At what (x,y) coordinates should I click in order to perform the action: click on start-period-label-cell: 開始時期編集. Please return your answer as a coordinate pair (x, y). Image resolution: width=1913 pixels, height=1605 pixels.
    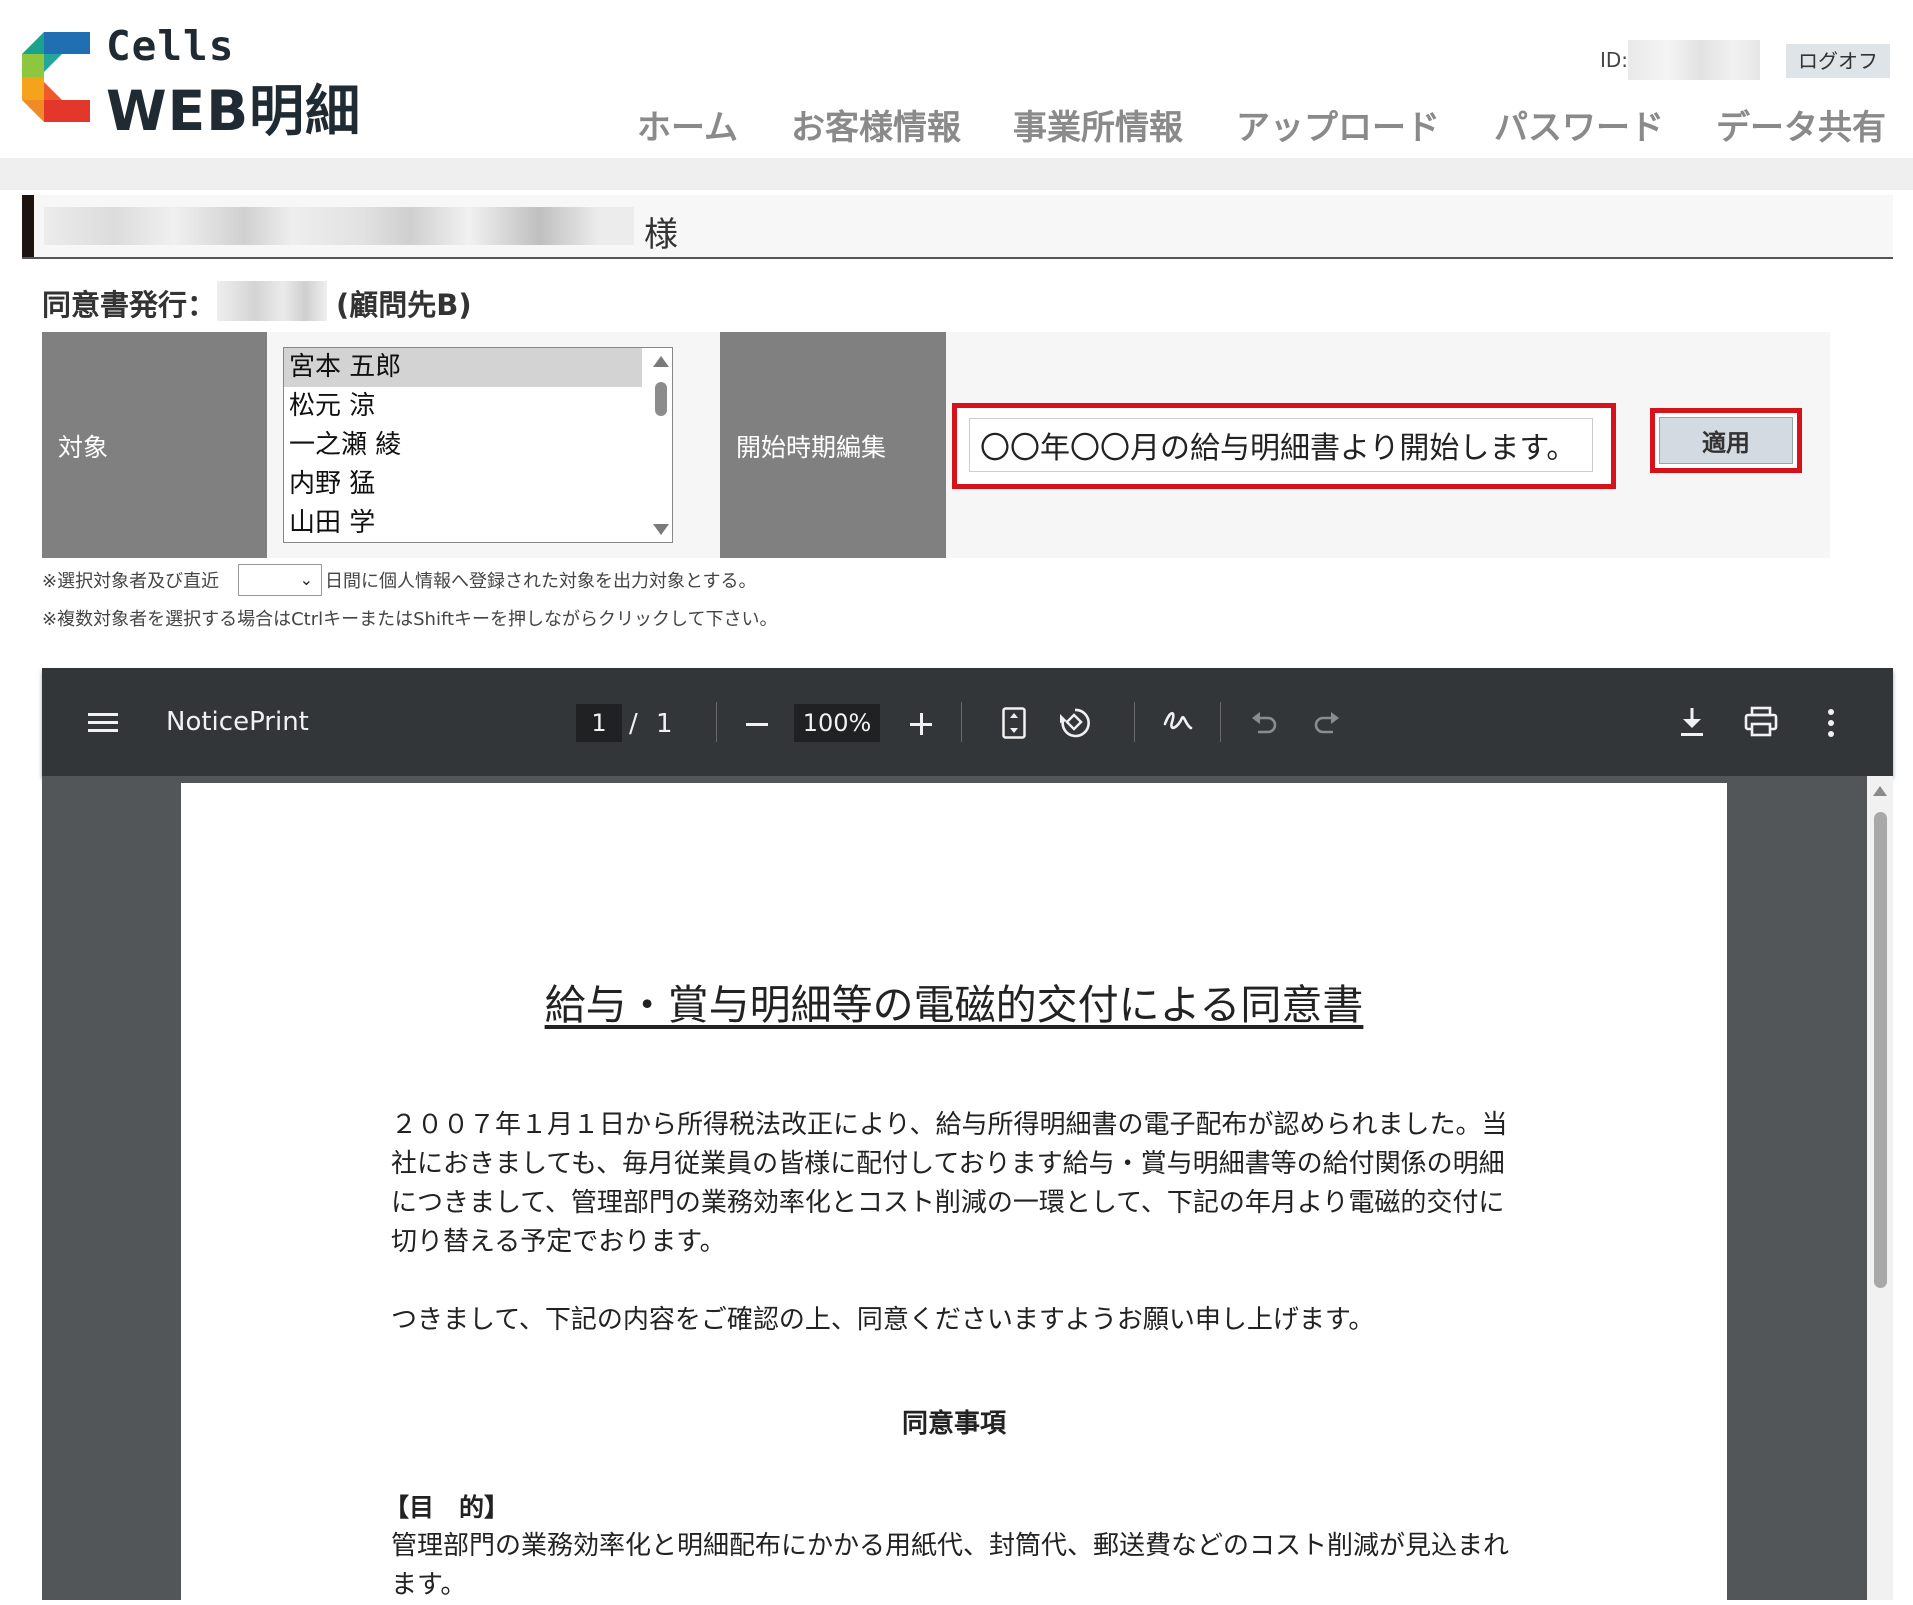
    Looking at the image, I should click on (833, 445).